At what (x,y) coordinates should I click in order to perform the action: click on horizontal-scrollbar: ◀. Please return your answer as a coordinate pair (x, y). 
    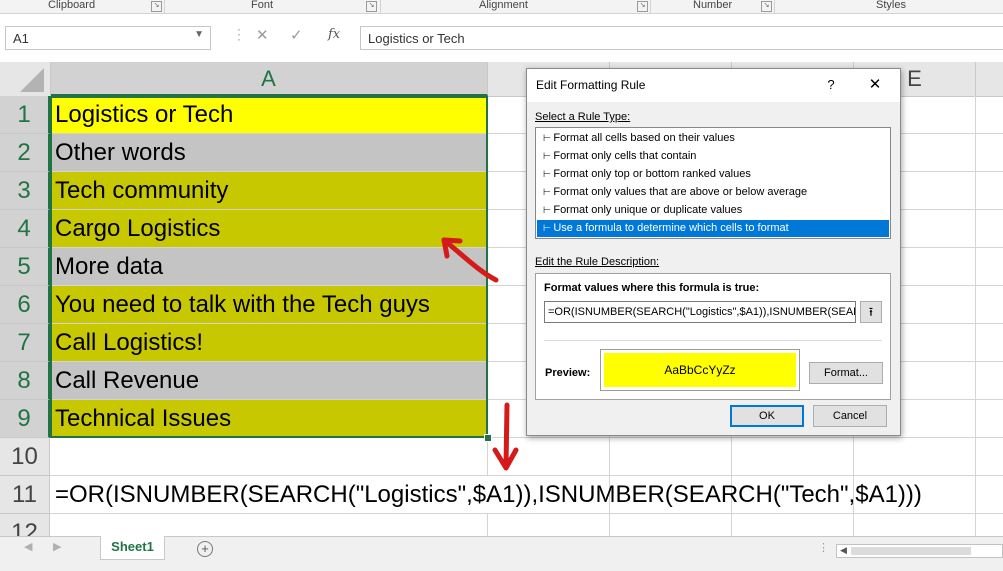
    Looking at the image, I should click on (919, 551).